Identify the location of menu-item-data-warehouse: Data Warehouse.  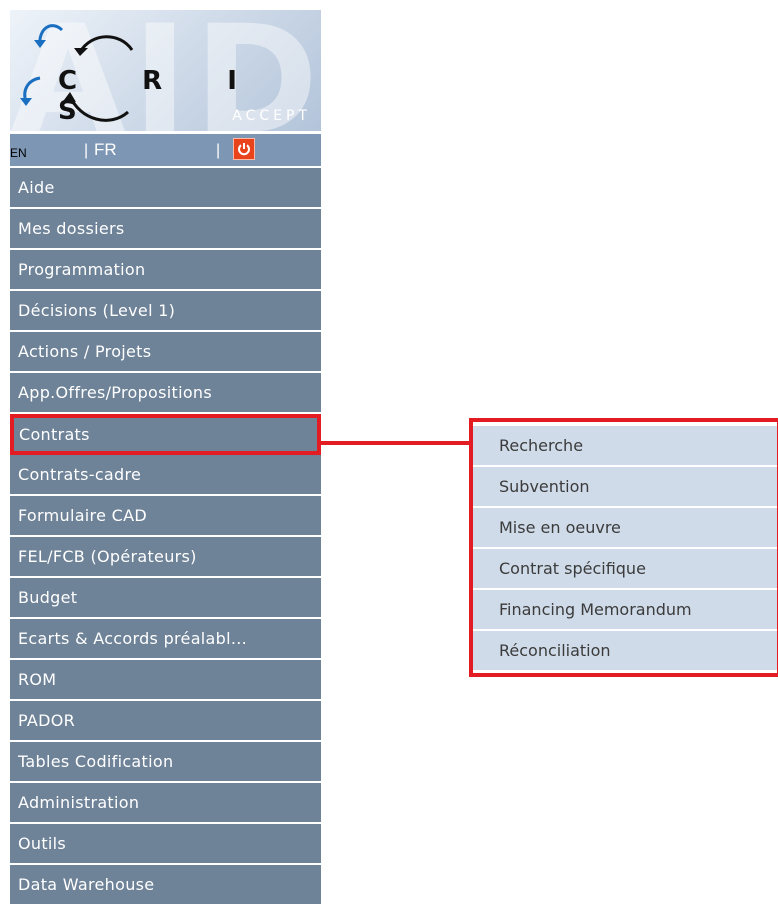
(165, 885).